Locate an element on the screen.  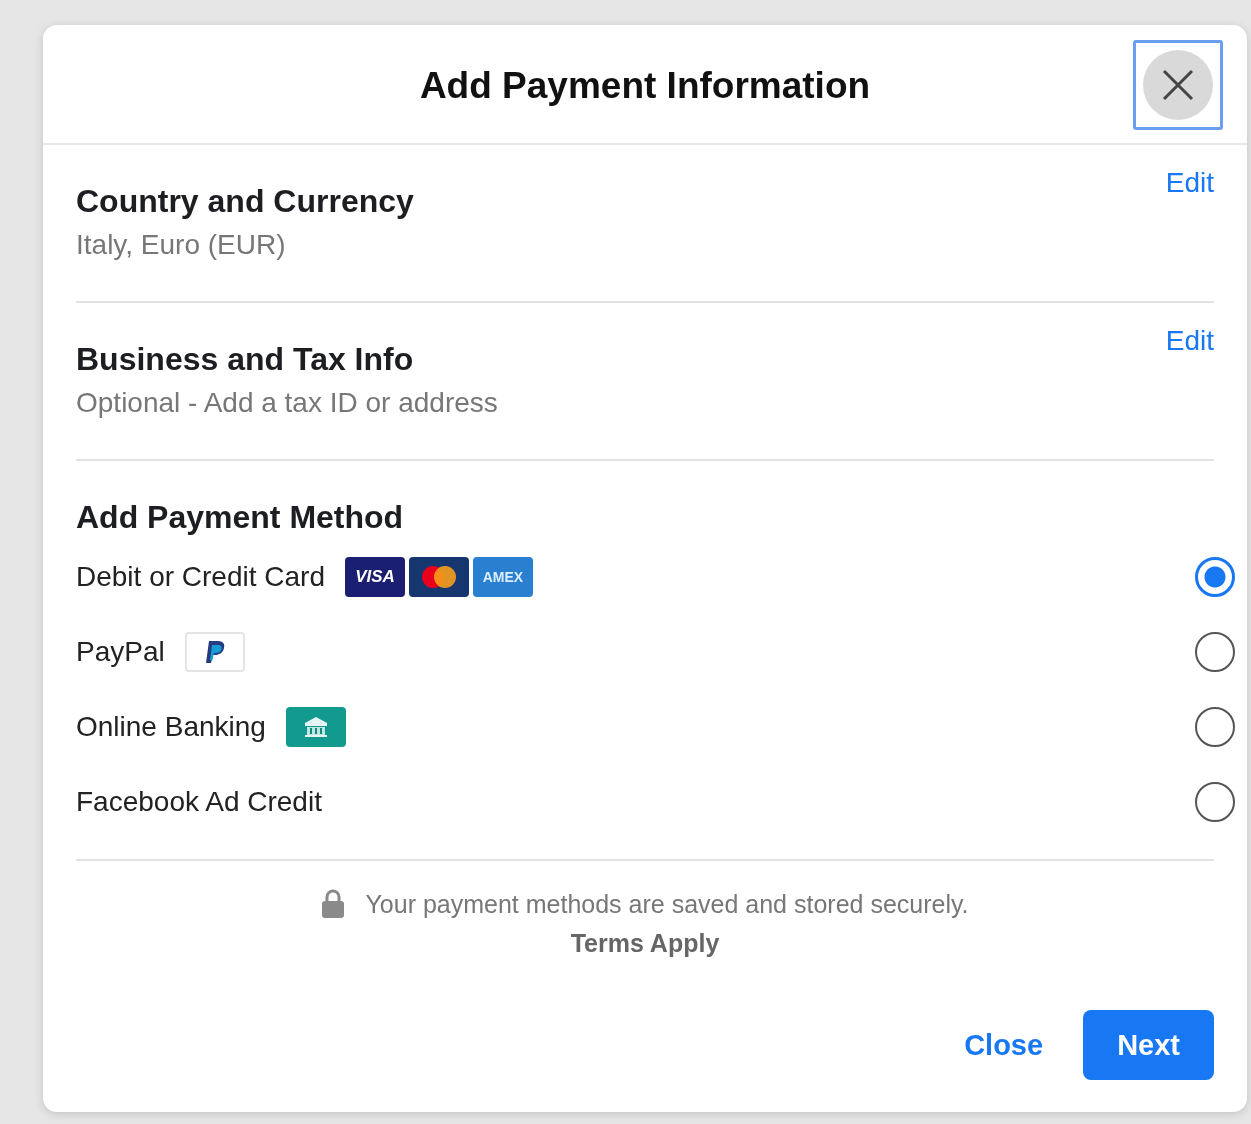
lock-icon is located at coordinates (333, 904).